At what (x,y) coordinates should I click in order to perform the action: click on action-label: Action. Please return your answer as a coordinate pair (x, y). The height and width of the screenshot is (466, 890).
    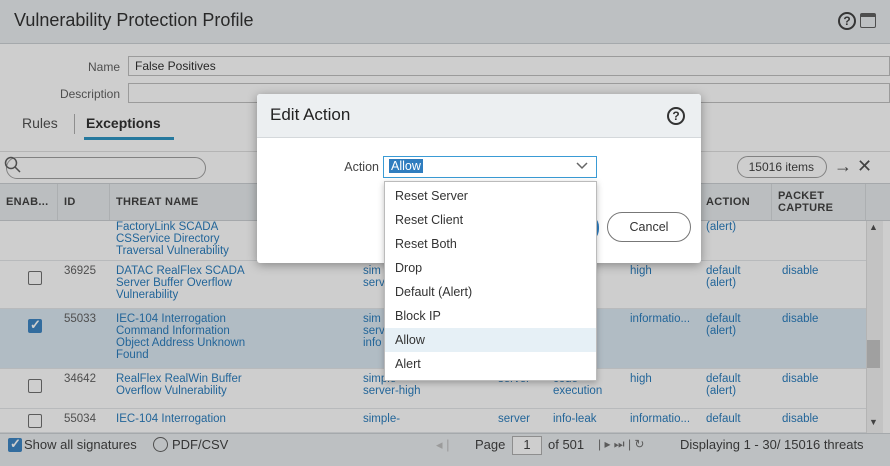
    Looking at the image, I should click on (361, 167).